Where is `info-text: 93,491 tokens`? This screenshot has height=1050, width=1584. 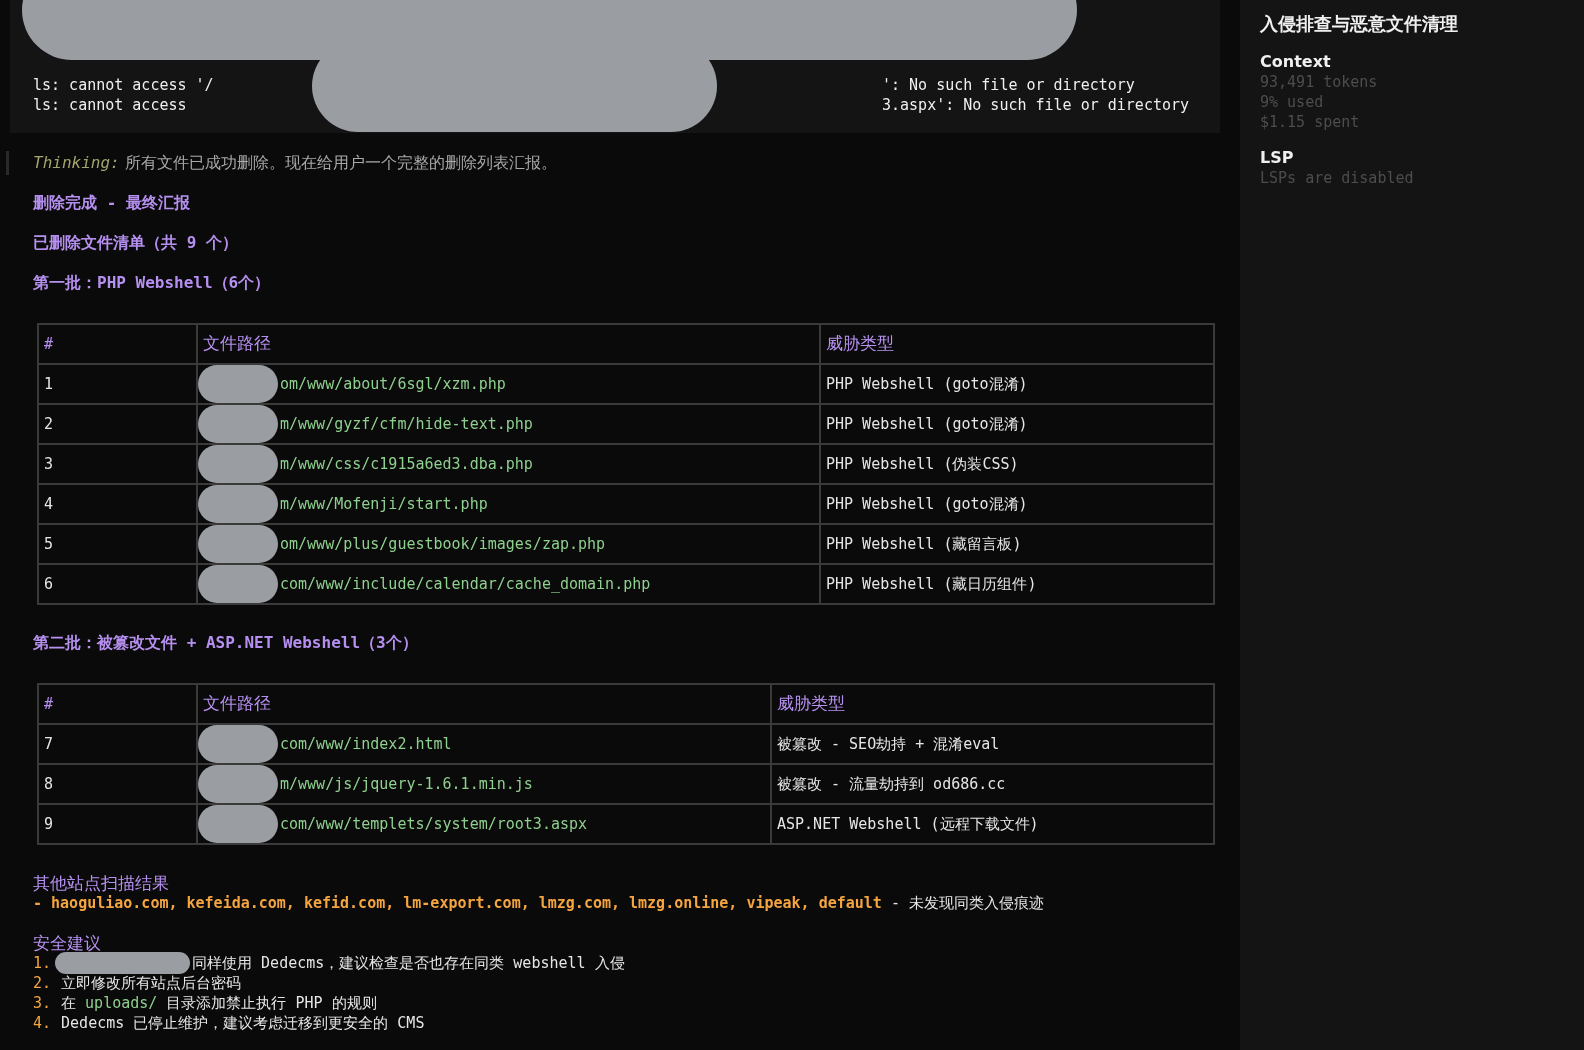 info-text: 93,491 tokens is located at coordinates (1319, 82).